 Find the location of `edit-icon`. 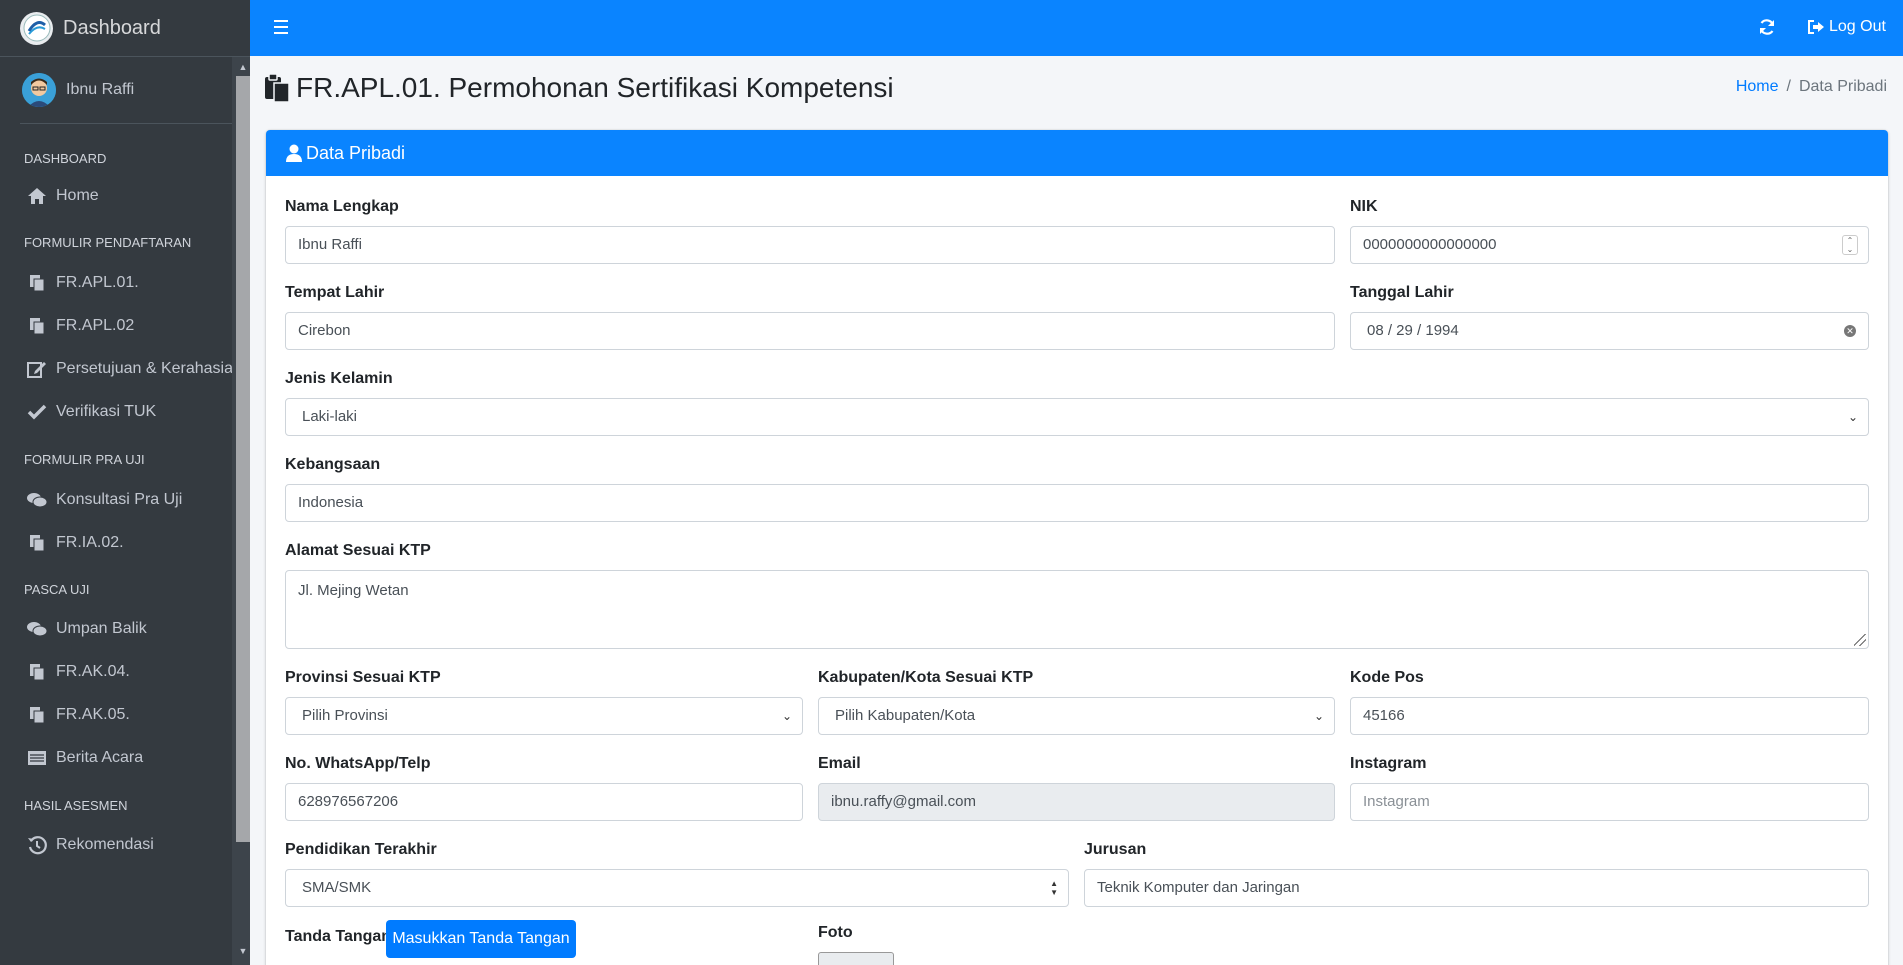

edit-icon is located at coordinates (37, 369).